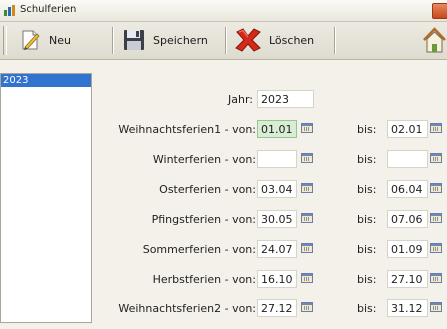 The width and height of the screenshot is (447, 329). What do you see at coordinates (277, 249) in the screenshot?
I see `from-date-field: 24.07` at bounding box center [277, 249].